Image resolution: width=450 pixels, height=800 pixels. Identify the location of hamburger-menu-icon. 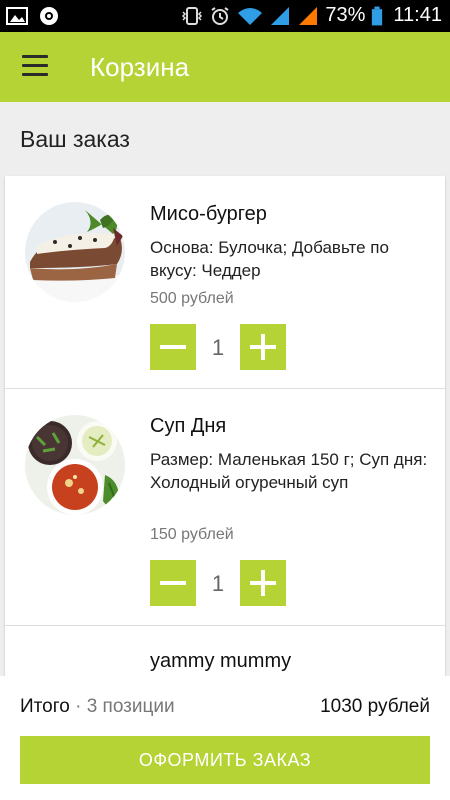
(35, 66).